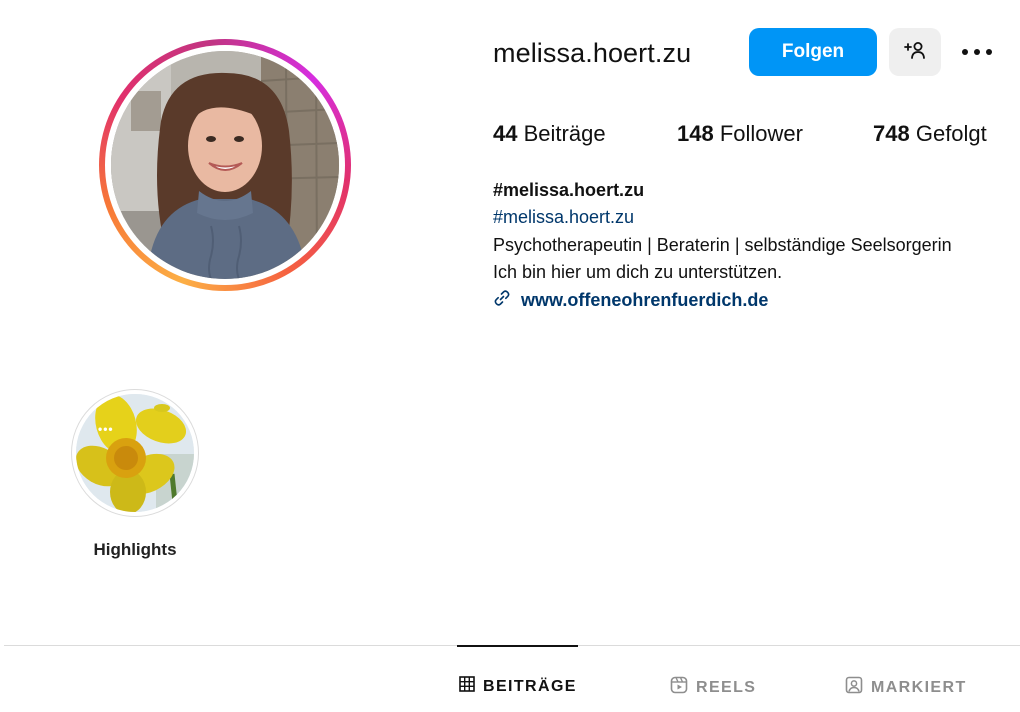  I want to click on bio-hashtag-link: #melissa.hoert.zu, so click(563, 217).